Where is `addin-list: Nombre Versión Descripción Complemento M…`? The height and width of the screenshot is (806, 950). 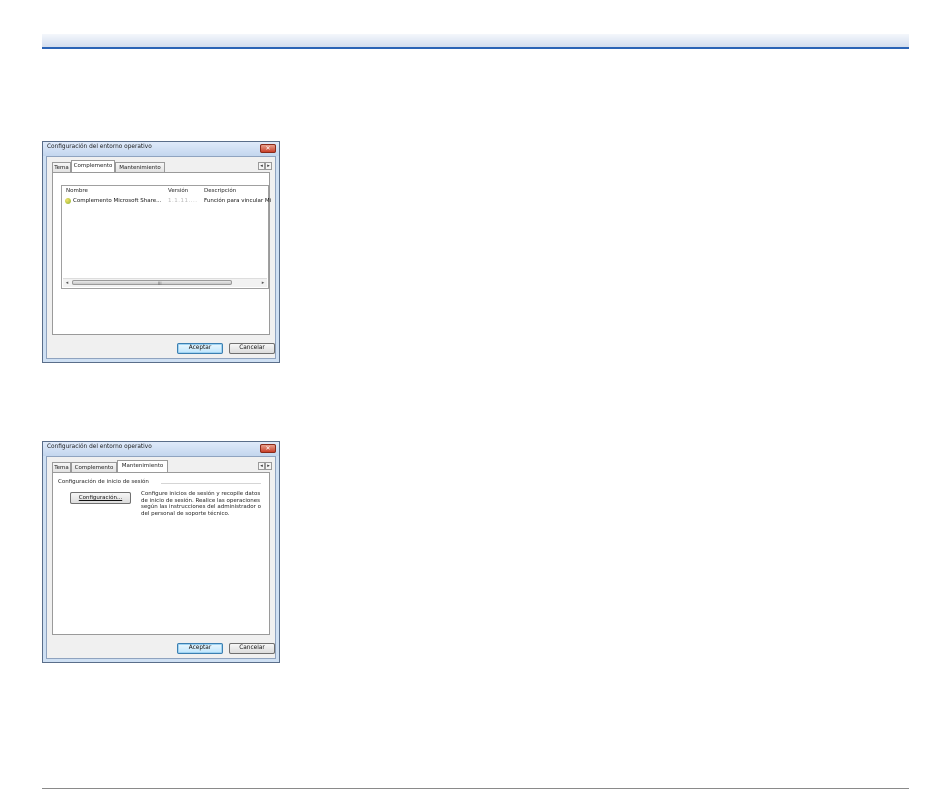 addin-list: Nombre Versión Descripción Complemento M… is located at coordinates (166, 237).